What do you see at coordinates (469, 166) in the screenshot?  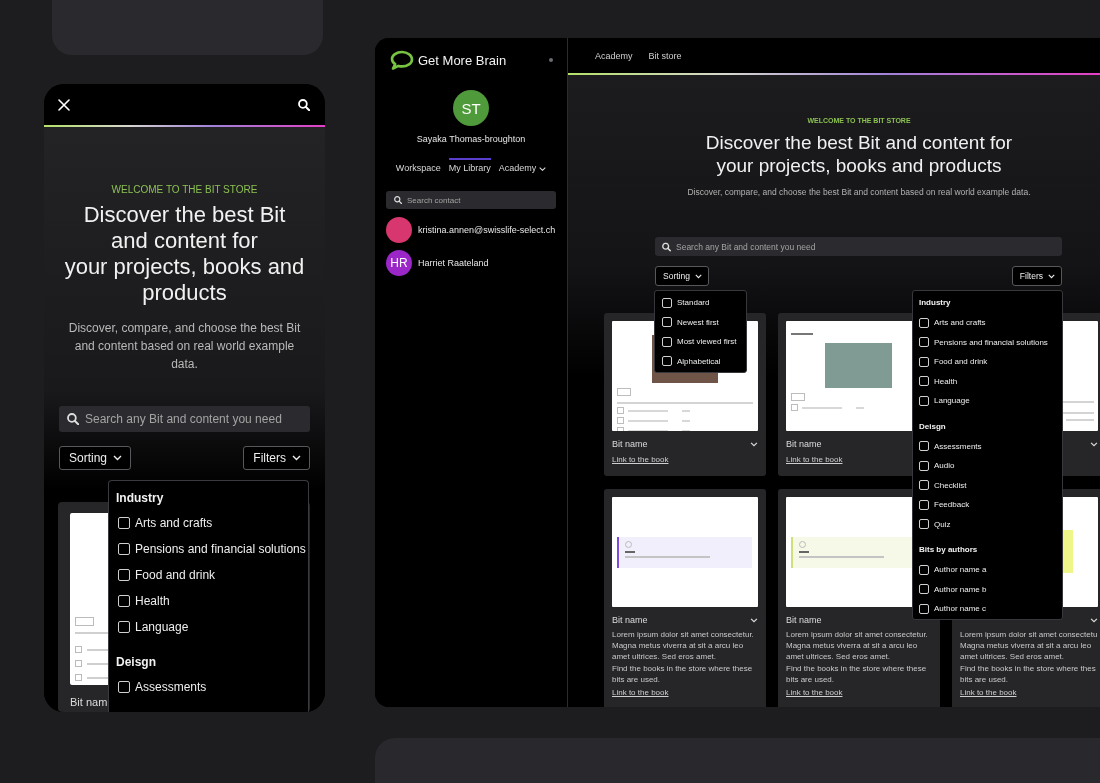 I see `sidebar-tab: My Library` at bounding box center [469, 166].